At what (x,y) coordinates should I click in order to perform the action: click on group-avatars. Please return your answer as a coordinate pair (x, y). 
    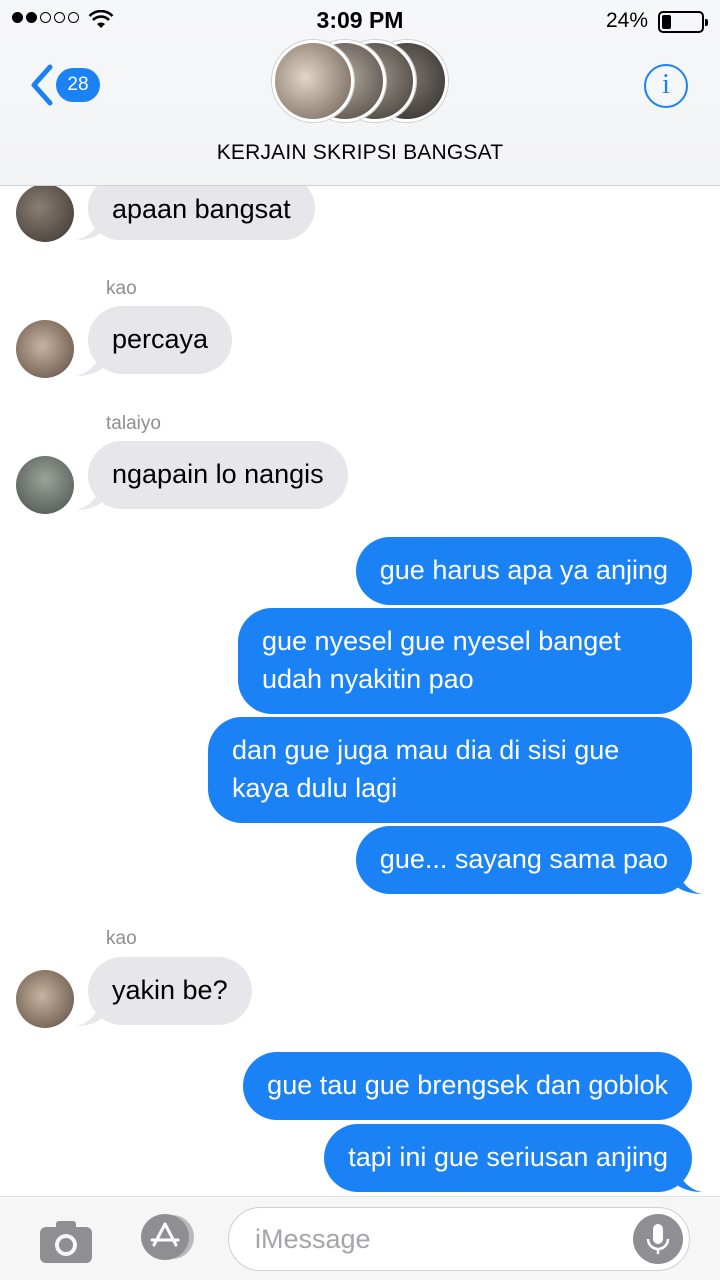
    Looking at the image, I should click on (370, 83).